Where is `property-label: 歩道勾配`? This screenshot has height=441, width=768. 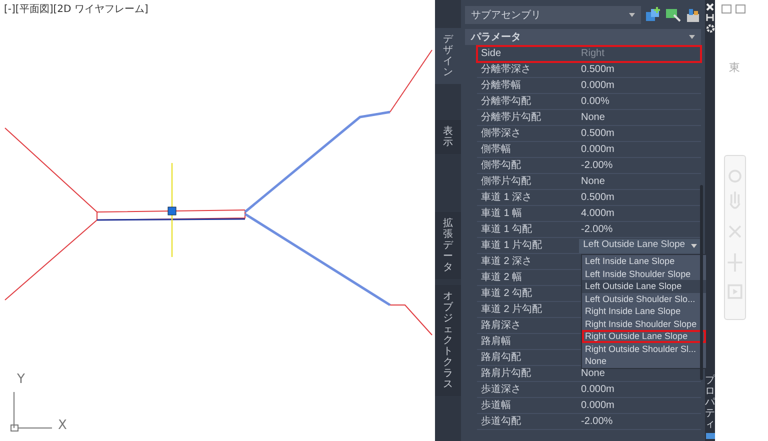
property-label: 歩道勾配 is located at coordinates (501, 421).